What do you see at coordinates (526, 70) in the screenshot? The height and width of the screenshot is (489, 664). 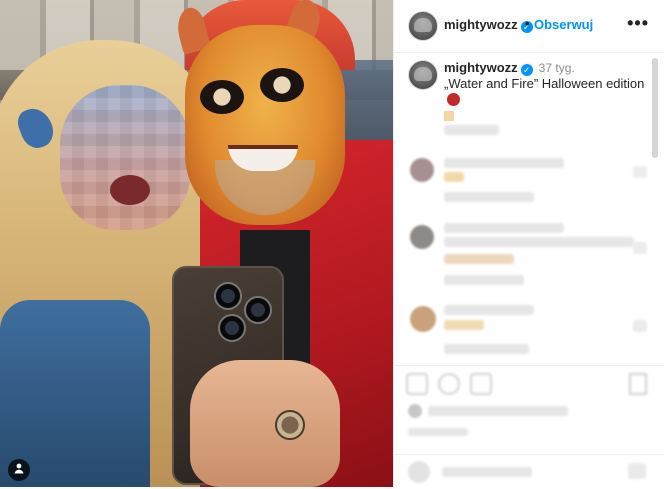 I see `verified-badge-icon: ✓` at bounding box center [526, 70].